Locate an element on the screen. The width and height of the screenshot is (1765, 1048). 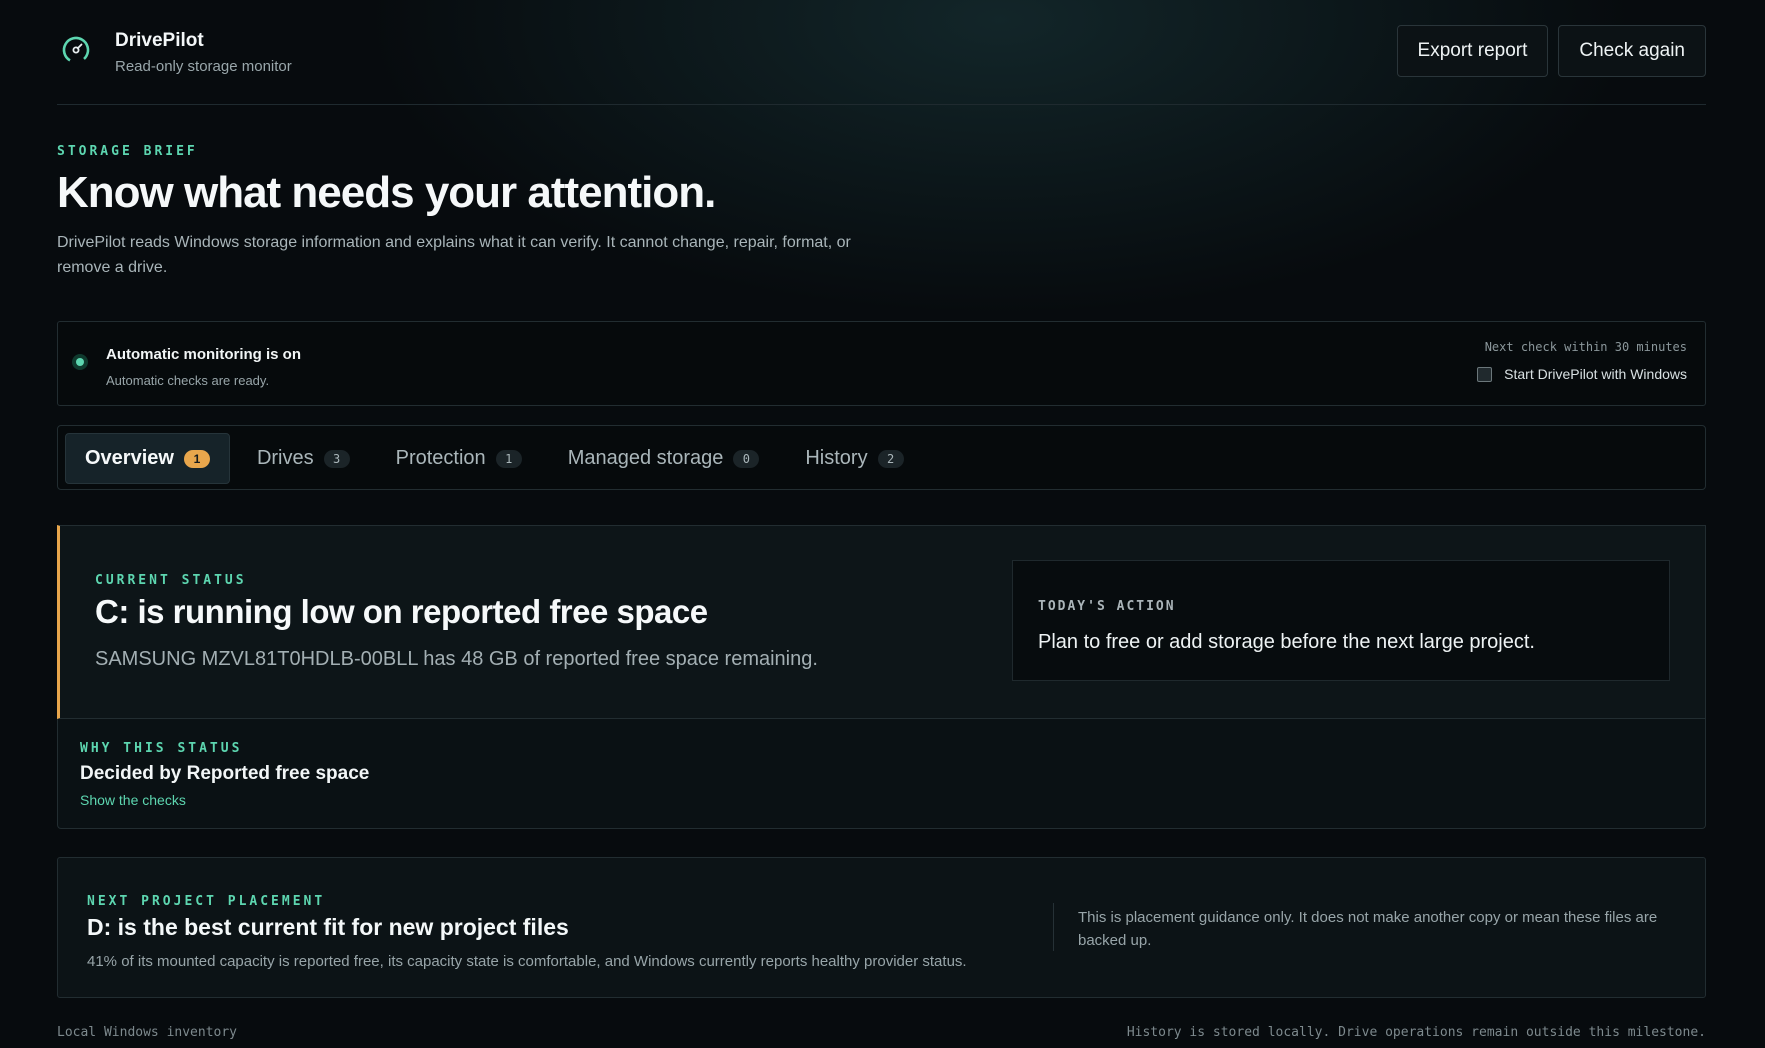
tab-label: Overview is located at coordinates (129, 458).